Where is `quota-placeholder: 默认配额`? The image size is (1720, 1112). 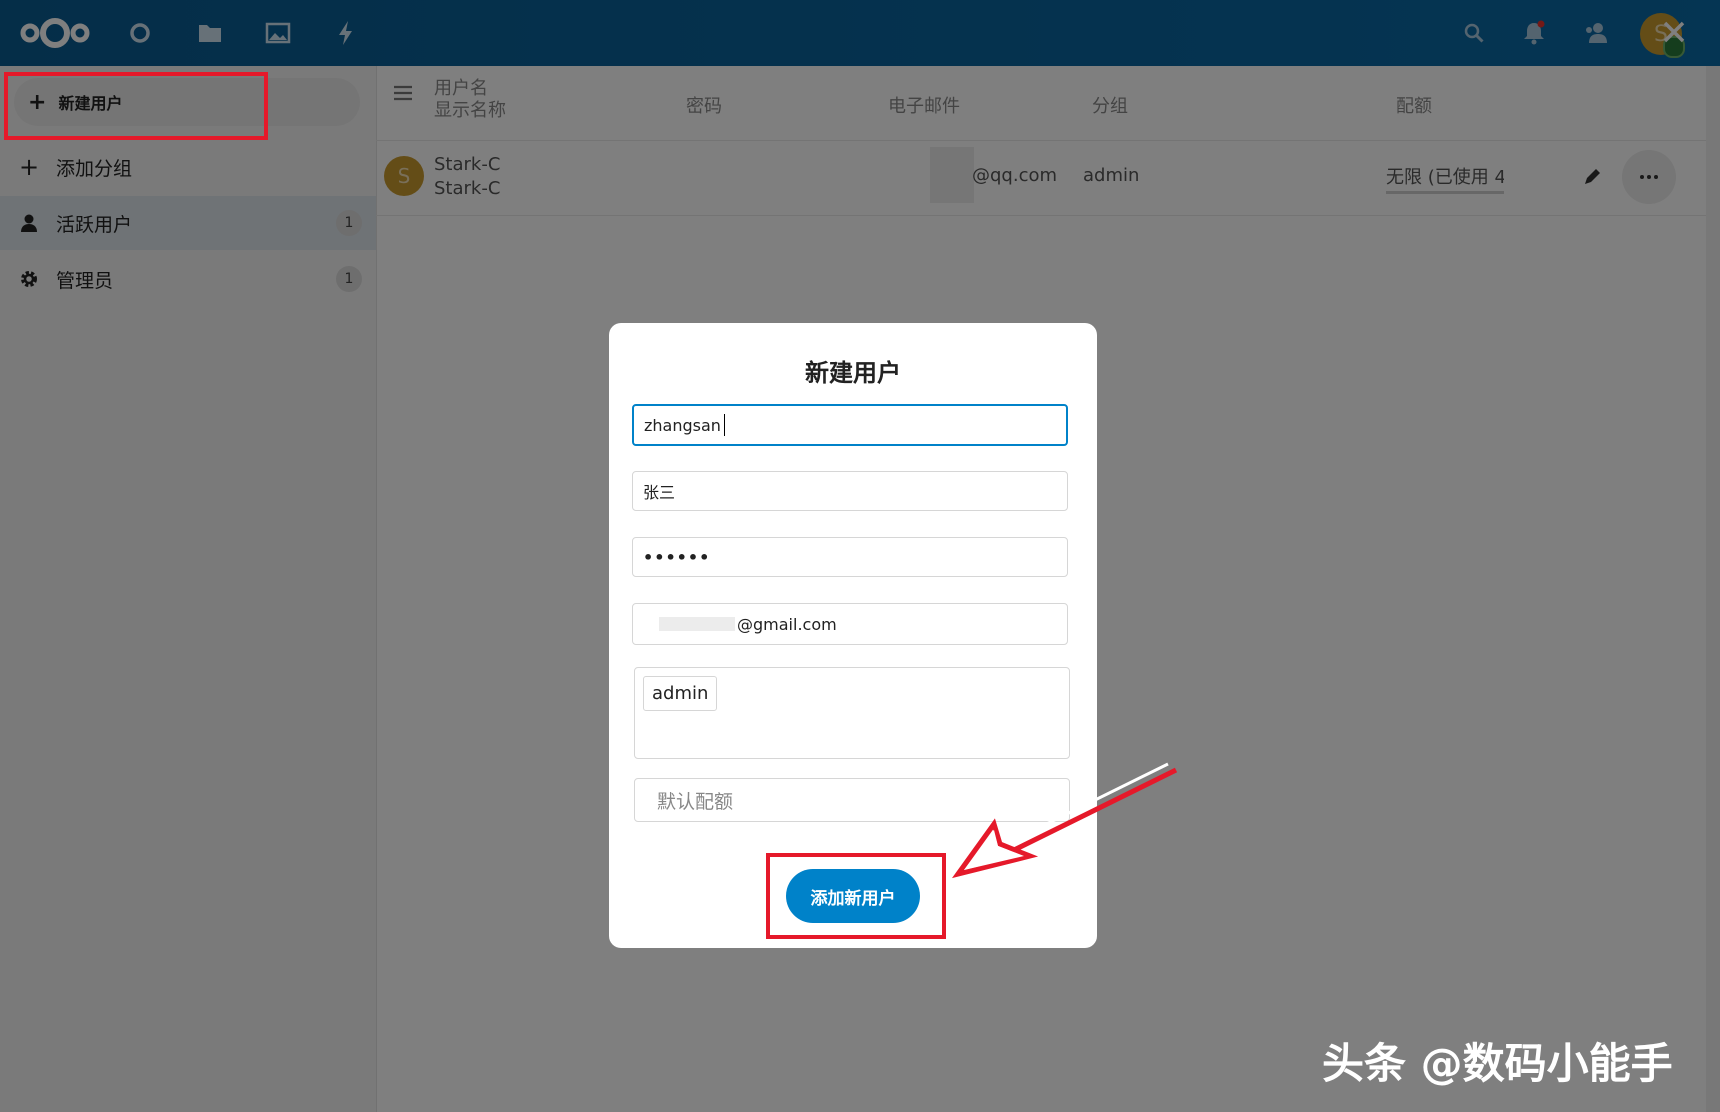
quota-placeholder: 默认配额 is located at coordinates (695, 801).